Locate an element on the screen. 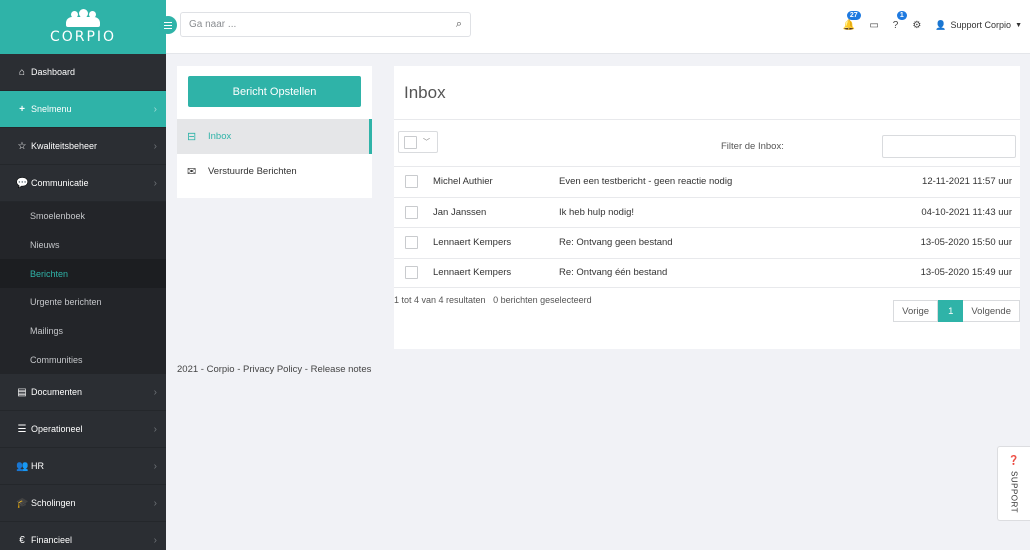 This screenshot has height=550, width=1030. pager-page-1: 1 is located at coordinates (951, 311).